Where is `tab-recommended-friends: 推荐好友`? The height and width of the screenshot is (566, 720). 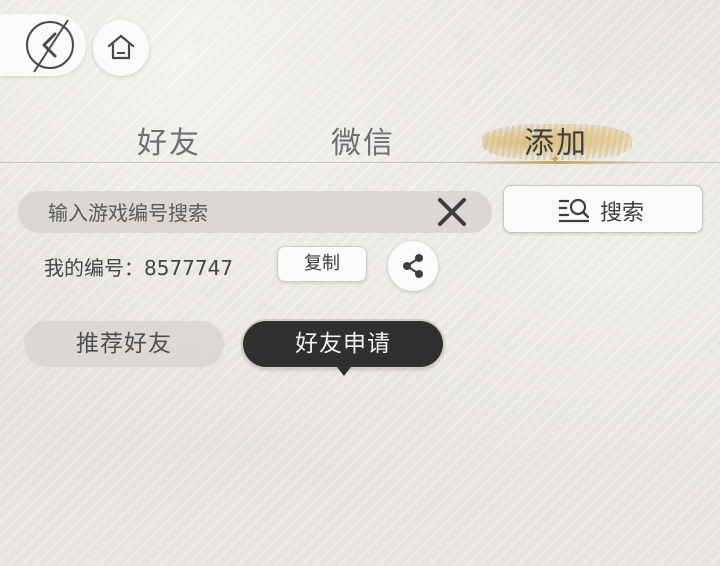
tab-recommended-friends: 推荐好友 is located at coordinates (124, 344).